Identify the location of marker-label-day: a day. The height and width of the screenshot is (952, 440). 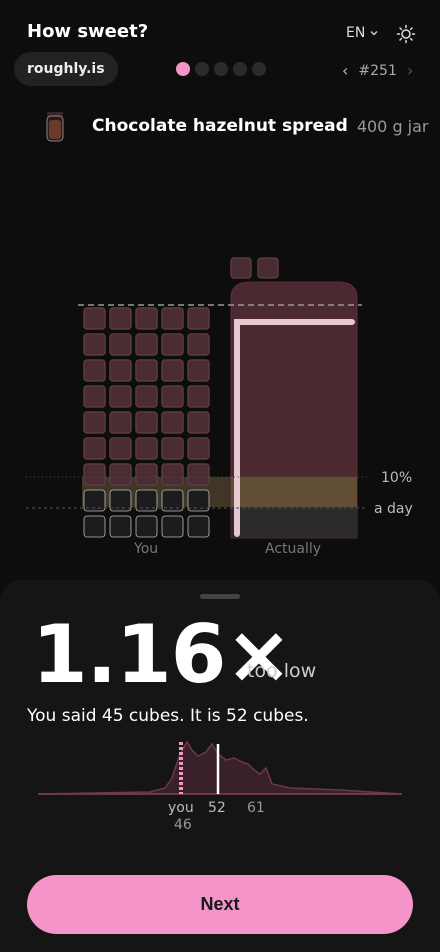
(393, 509).